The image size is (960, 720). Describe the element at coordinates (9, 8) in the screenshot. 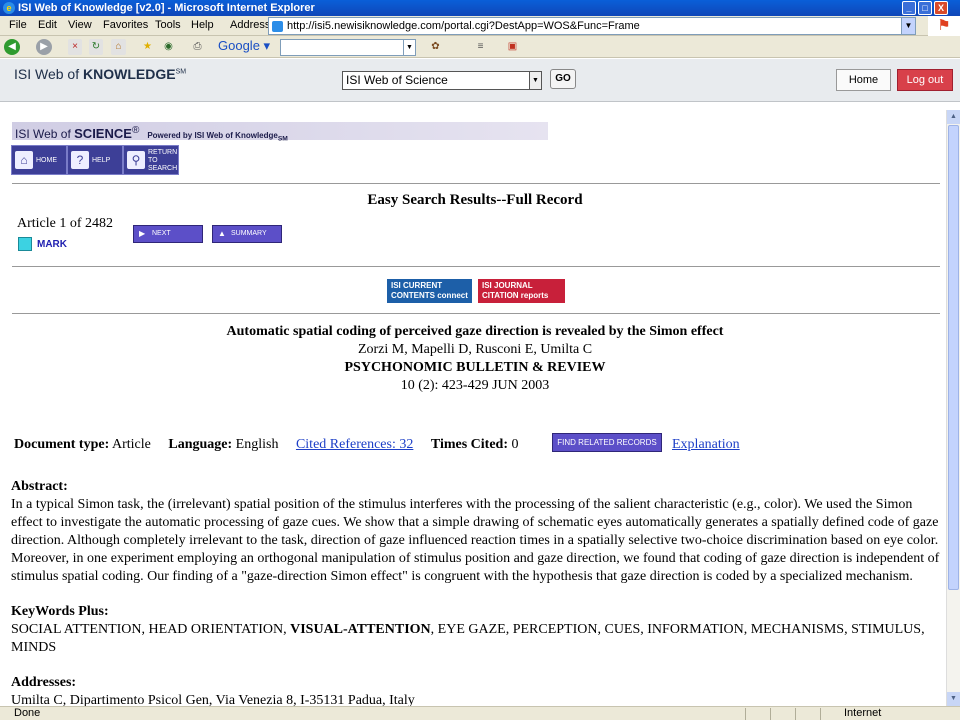

I see `ie-logo-icon: e` at that location.